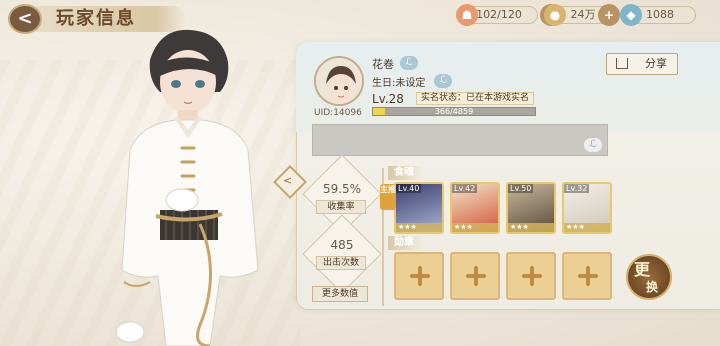 The width and height of the screenshot is (720, 346). Describe the element at coordinates (652, 287) in the screenshot. I see `change-button-label-2: 换` at that location.